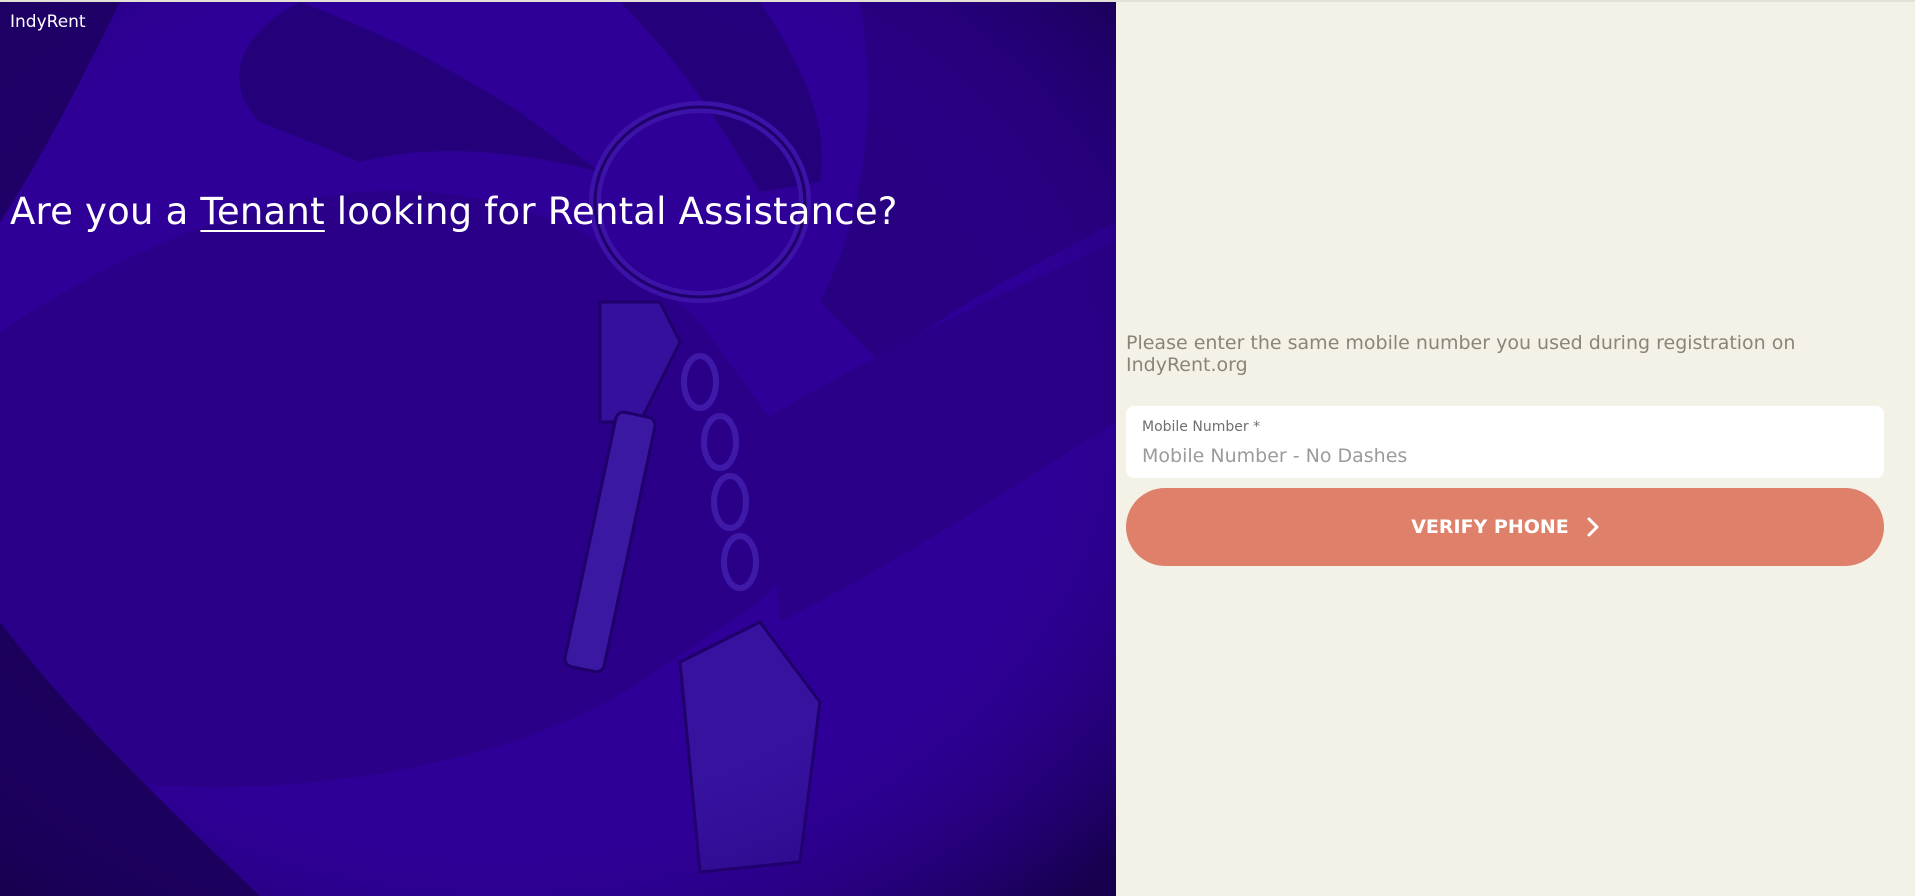  I want to click on headline-emphasis: Tenant, so click(262, 211).